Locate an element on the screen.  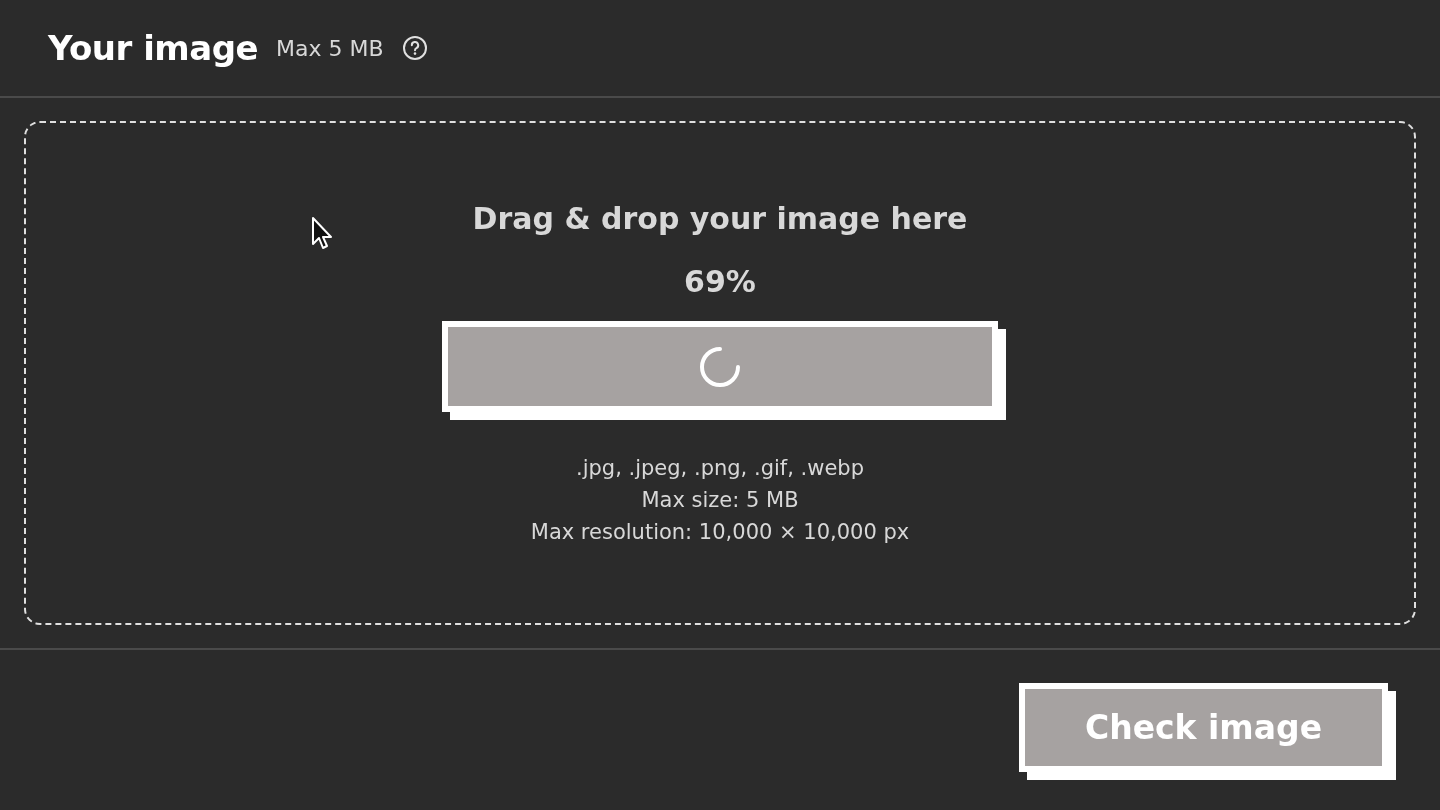
cursor-icon is located at coordinates (323, 234).